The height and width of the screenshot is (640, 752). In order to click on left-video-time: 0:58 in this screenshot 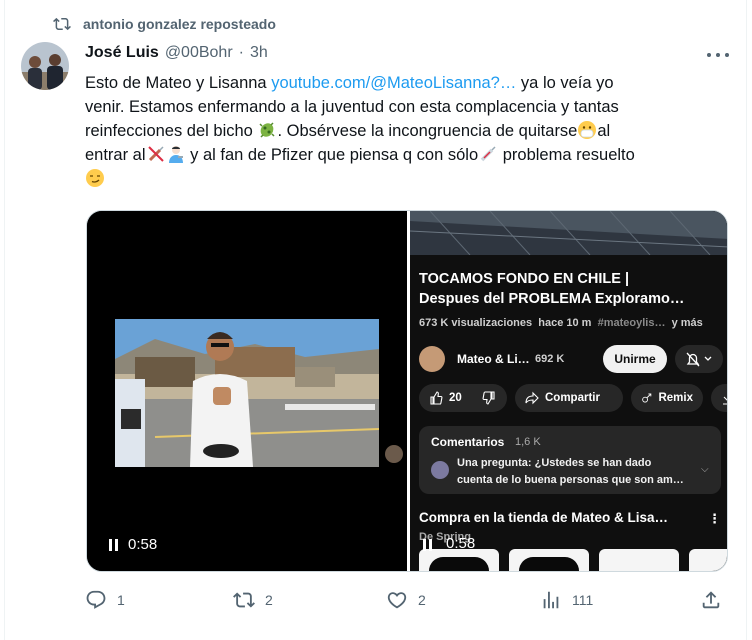, I will do `click(143, 544)`.